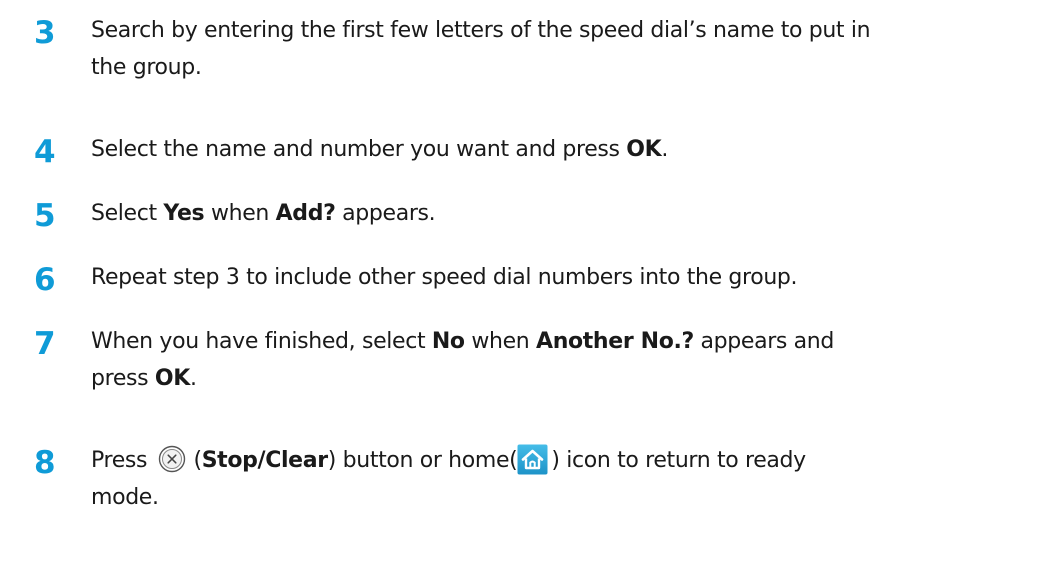 The height and width of the screenshot is (576, 1054). What do you see at coordinates (45, 216) in the screenshot?
I see `step-number: 5` at bounding box center [45, 216].